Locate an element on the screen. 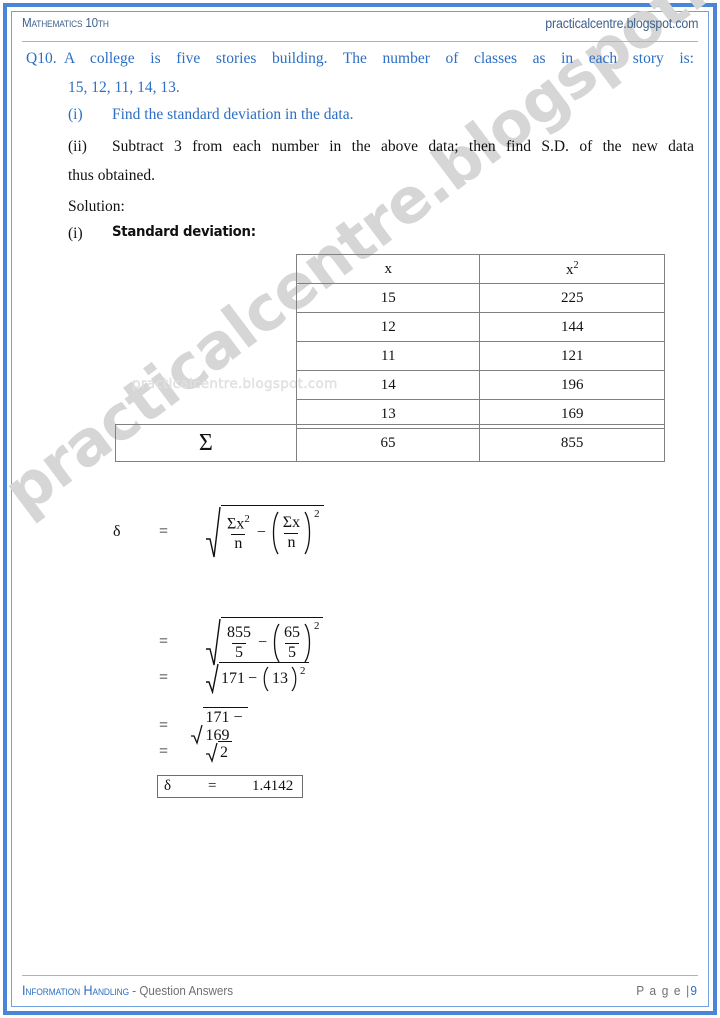 The height and width of the screenshot is (1018, 720). numerator: Σx2 is located at coordinates (238, 523).